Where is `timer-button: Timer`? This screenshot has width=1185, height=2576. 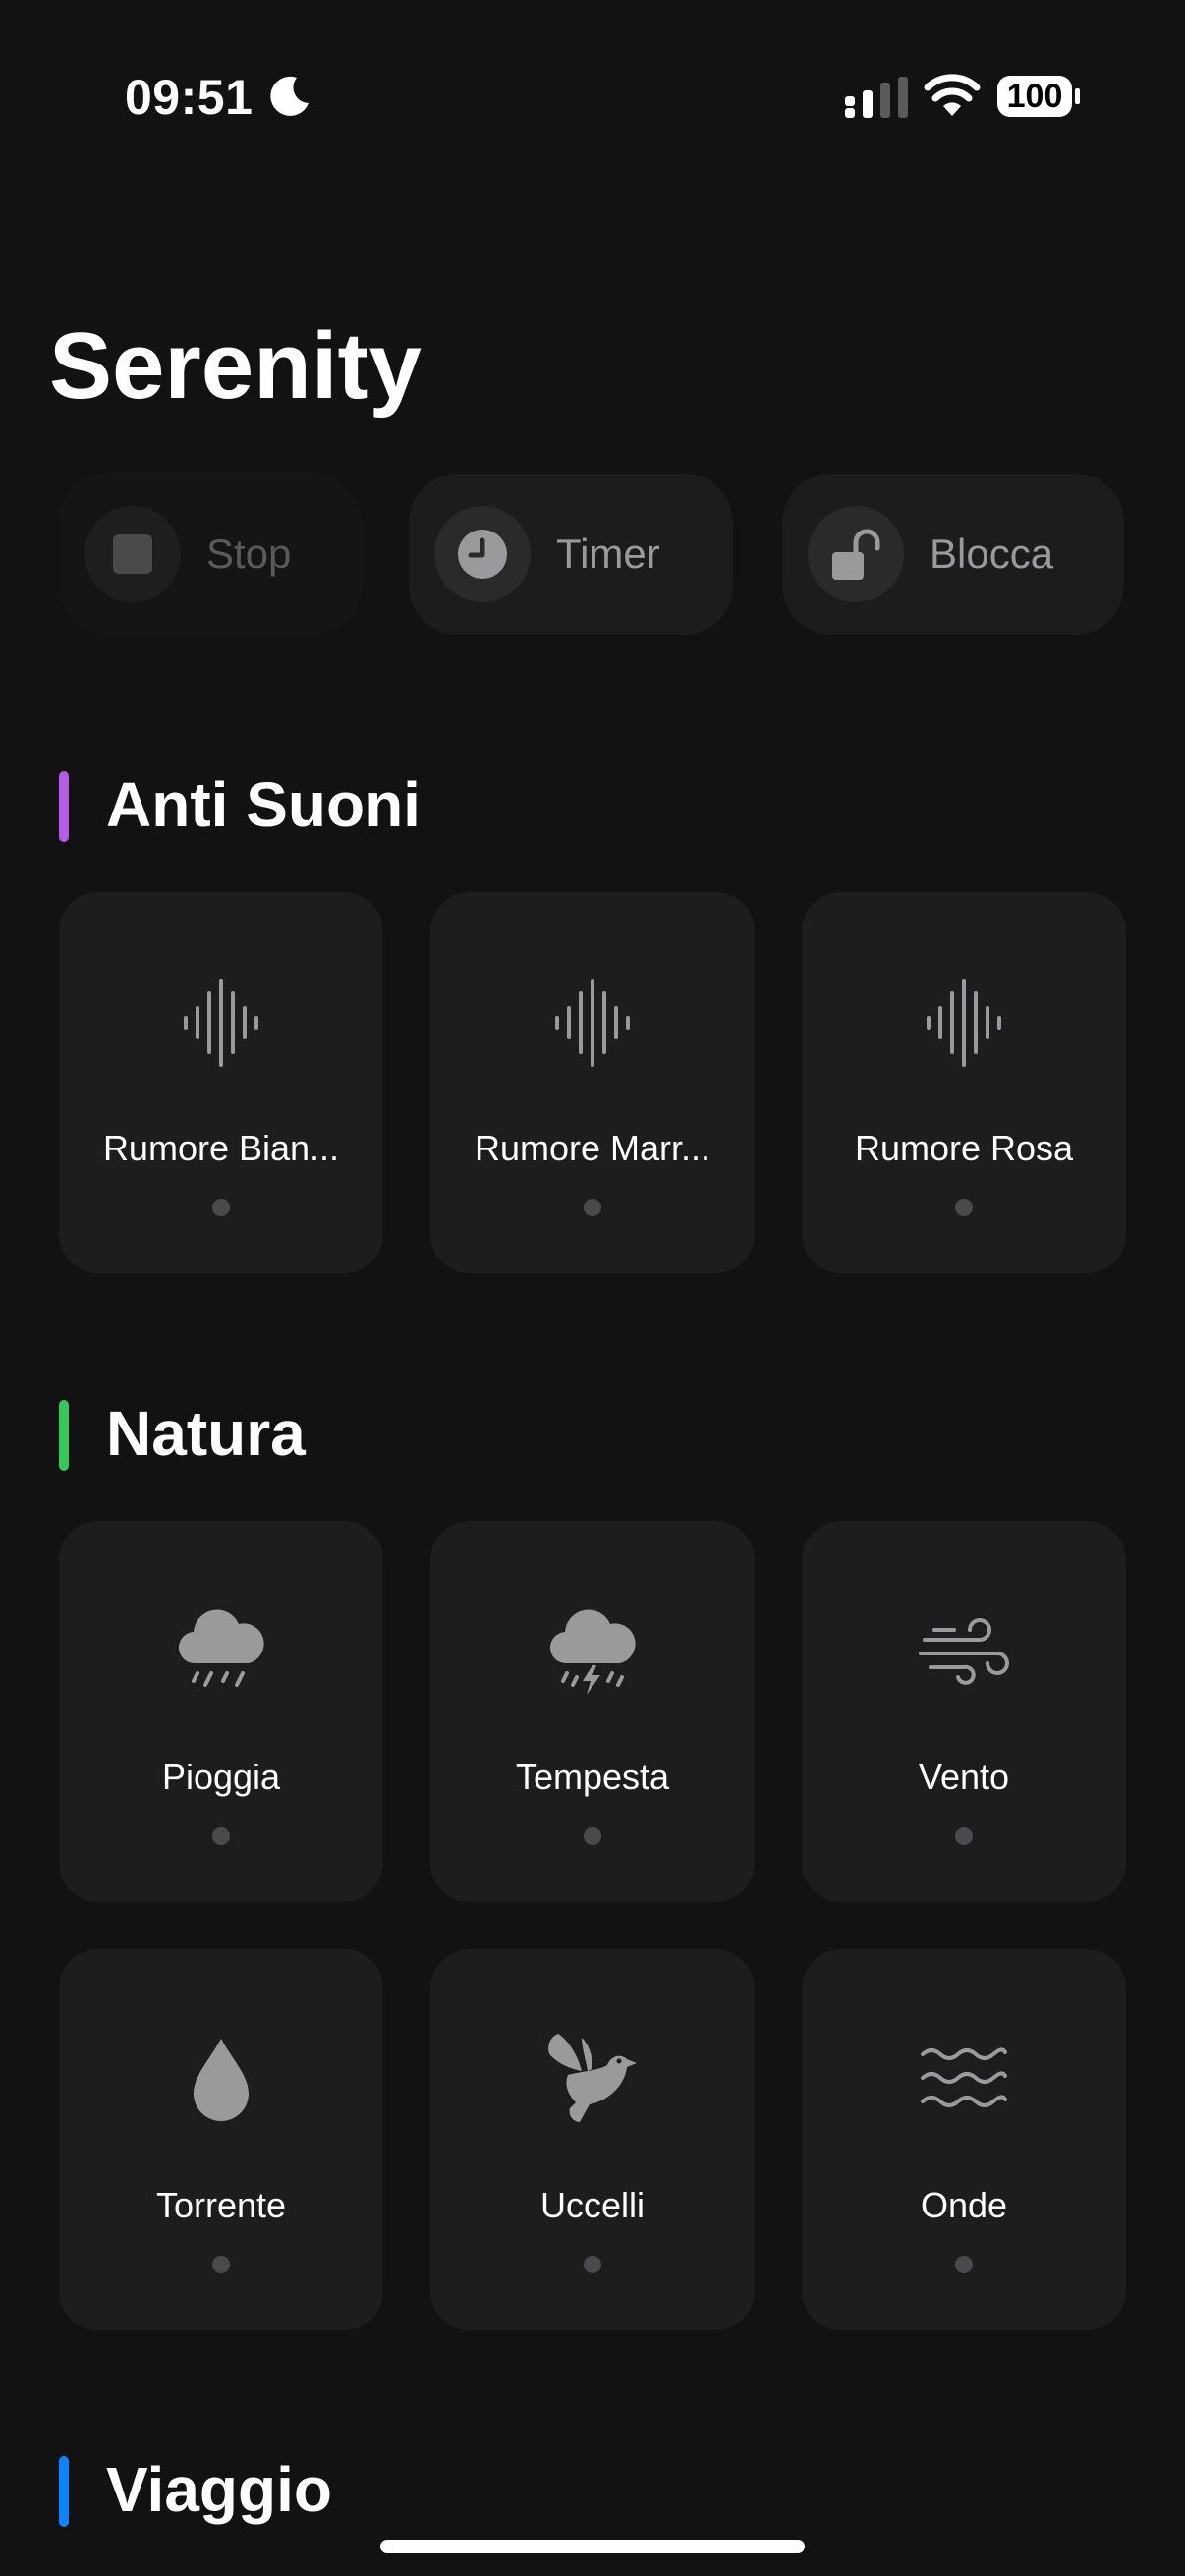 timer-button: Timer is located at coordinates (571, 554).